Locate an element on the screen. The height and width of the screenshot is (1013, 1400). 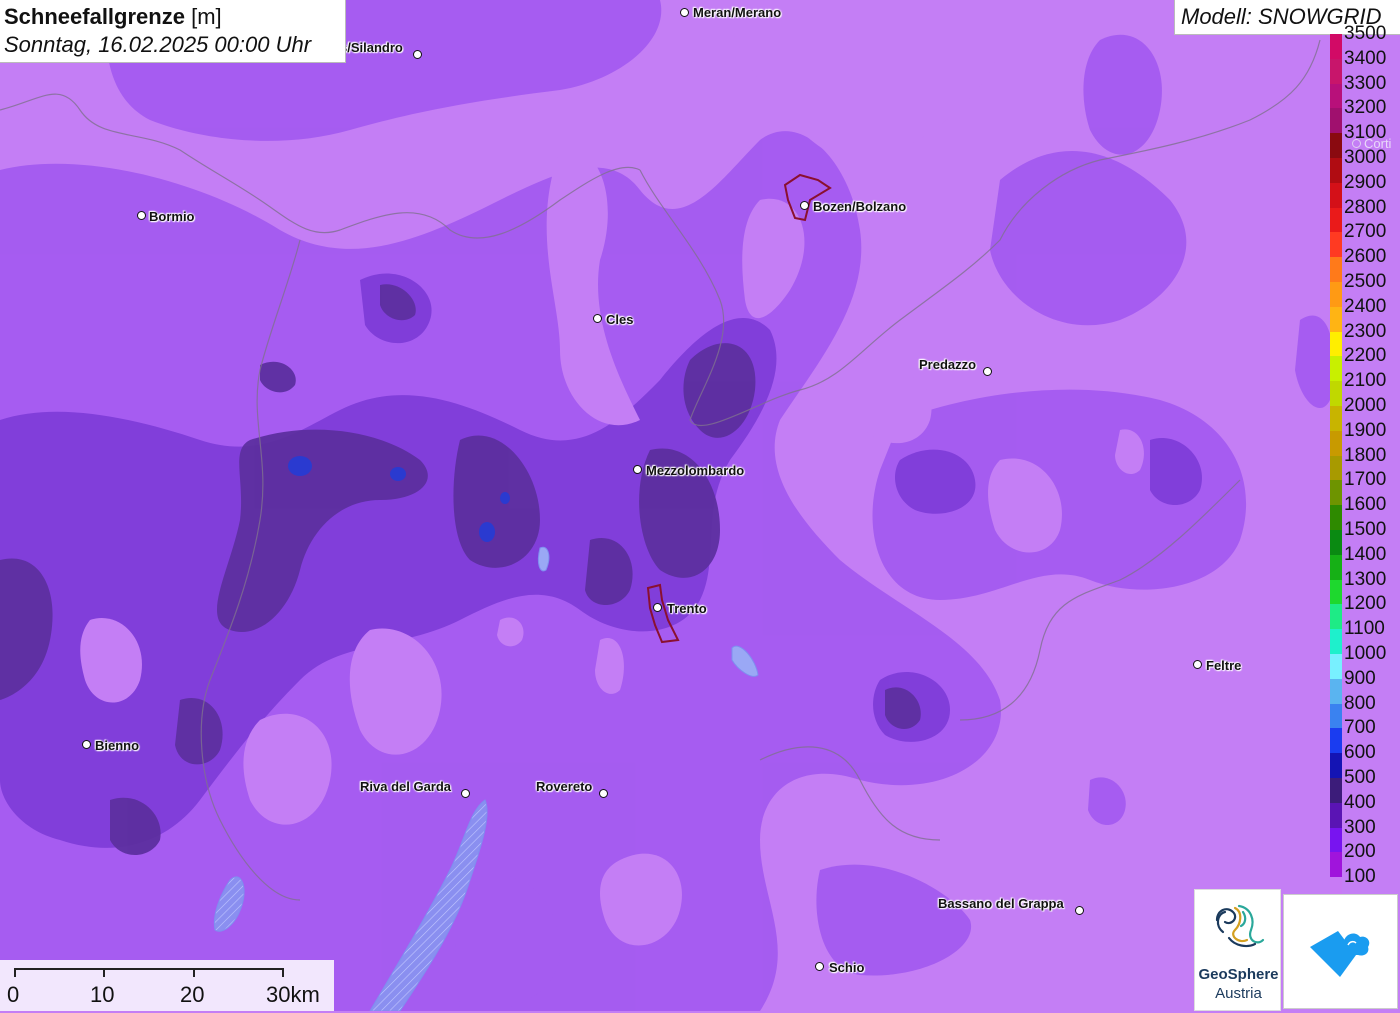
legend-row: 1600 is located at coordinates (1364, 511).